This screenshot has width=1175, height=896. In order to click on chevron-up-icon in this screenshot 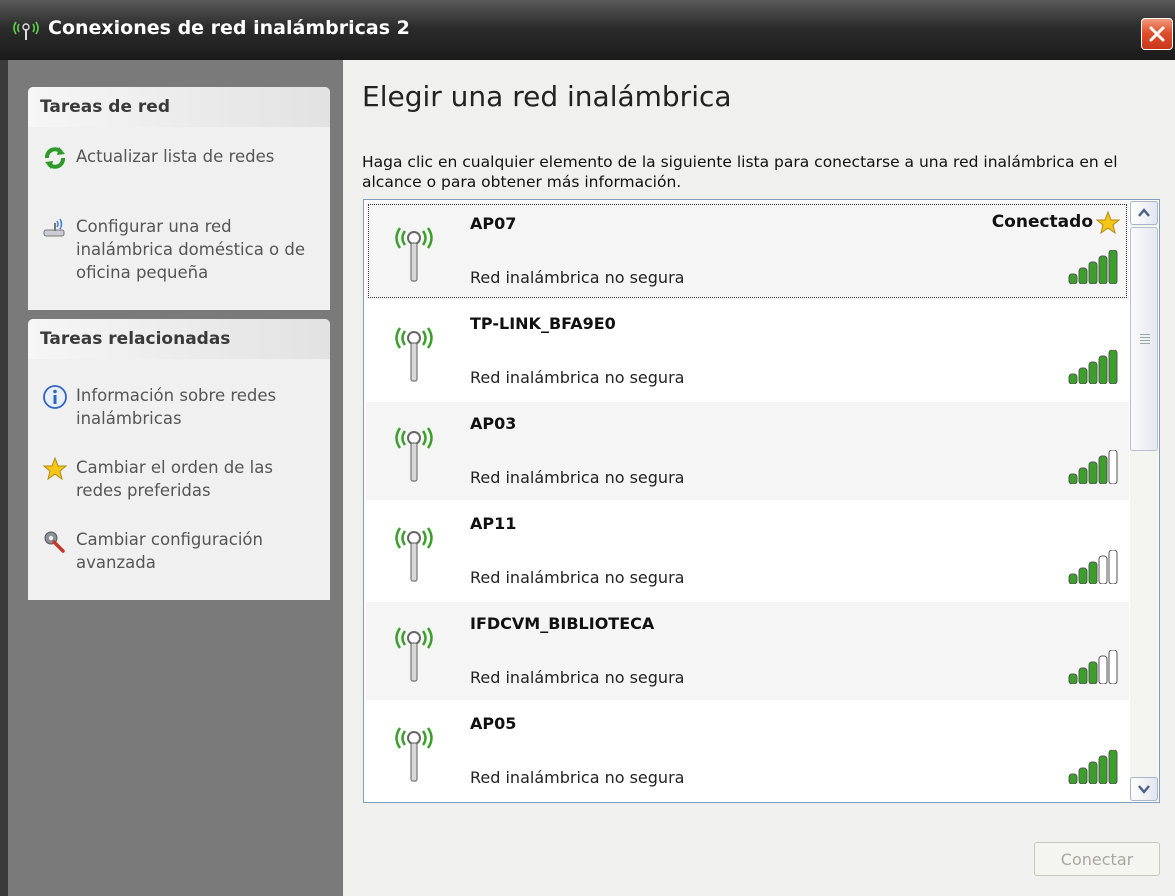, I will do `click(1144, 212)`.